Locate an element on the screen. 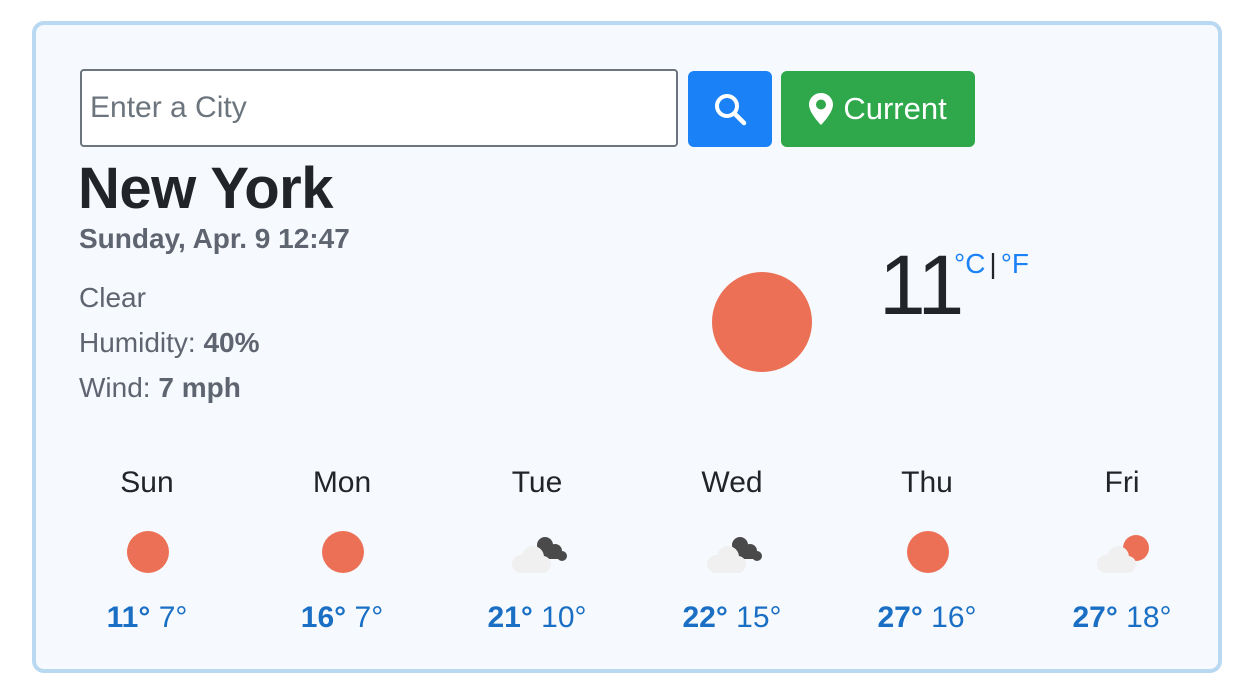 The width and height of the screenshot is (1258, 692). weather-details: Clear Humidity: 40% Wind: 7 mph is located at coordinates (169, 347).